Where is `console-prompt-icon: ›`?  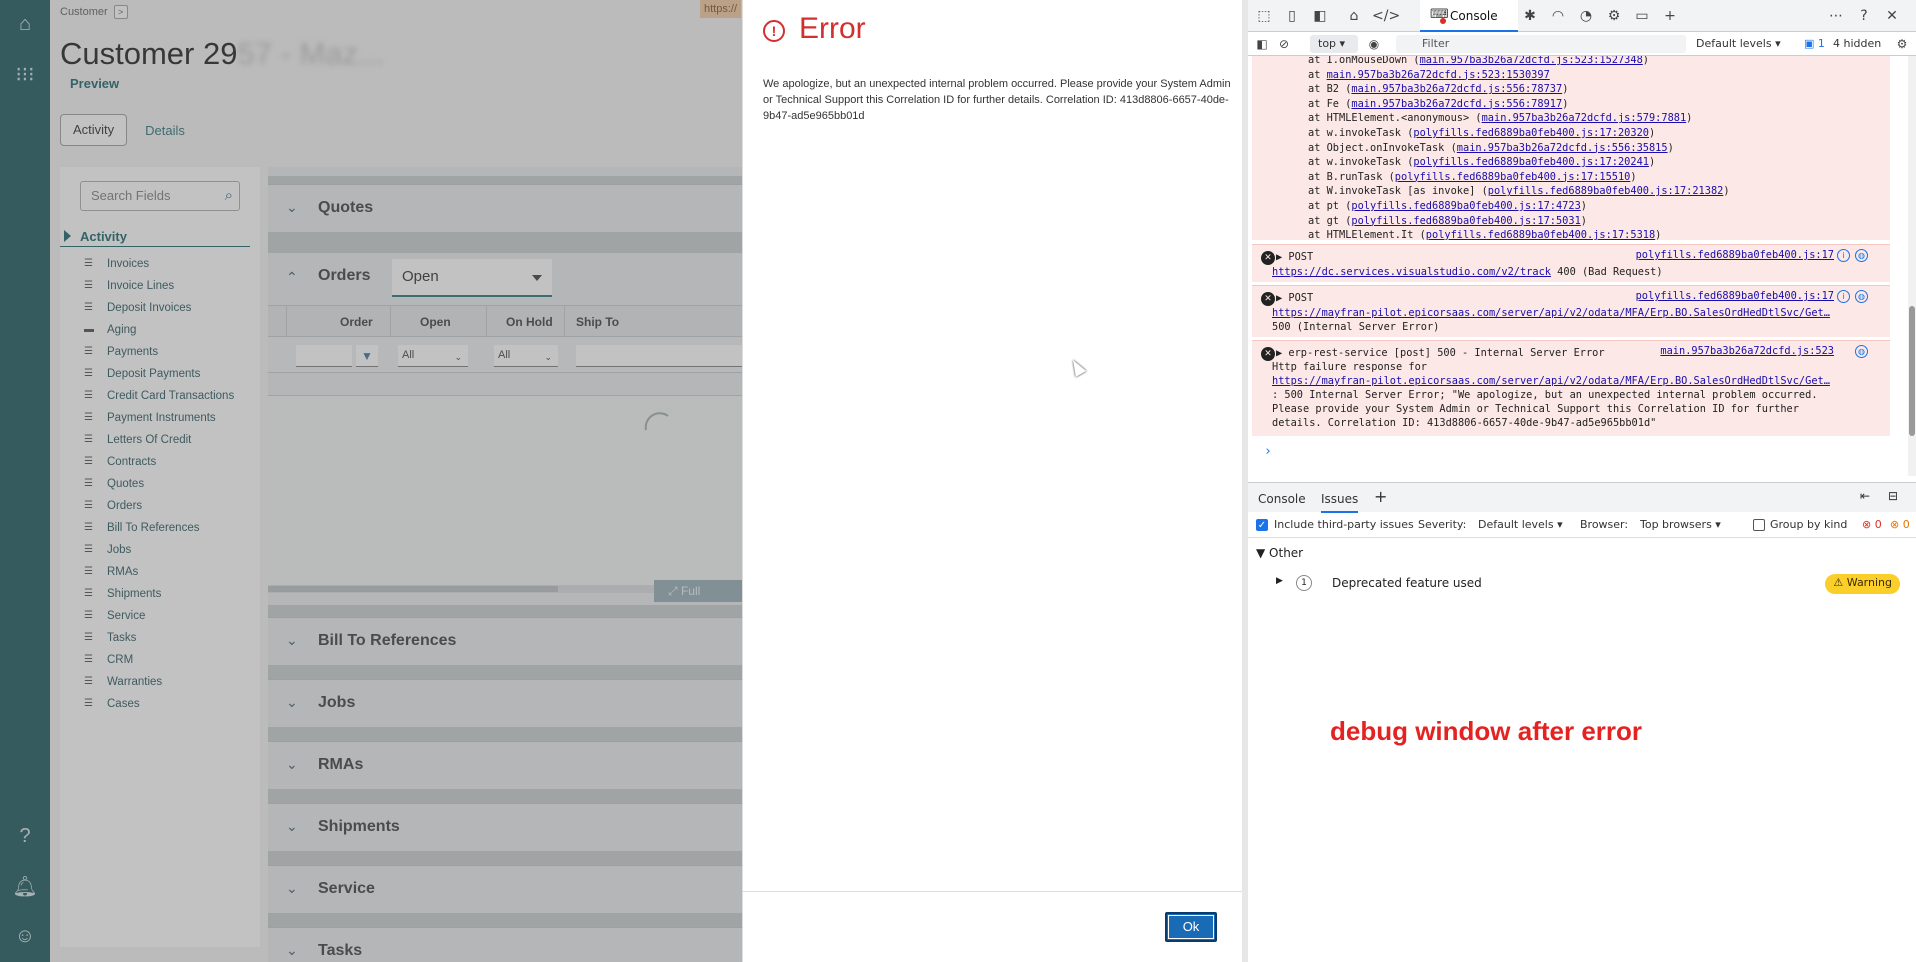 console-prompt-icon: › is located at coordinates (1268, 451).